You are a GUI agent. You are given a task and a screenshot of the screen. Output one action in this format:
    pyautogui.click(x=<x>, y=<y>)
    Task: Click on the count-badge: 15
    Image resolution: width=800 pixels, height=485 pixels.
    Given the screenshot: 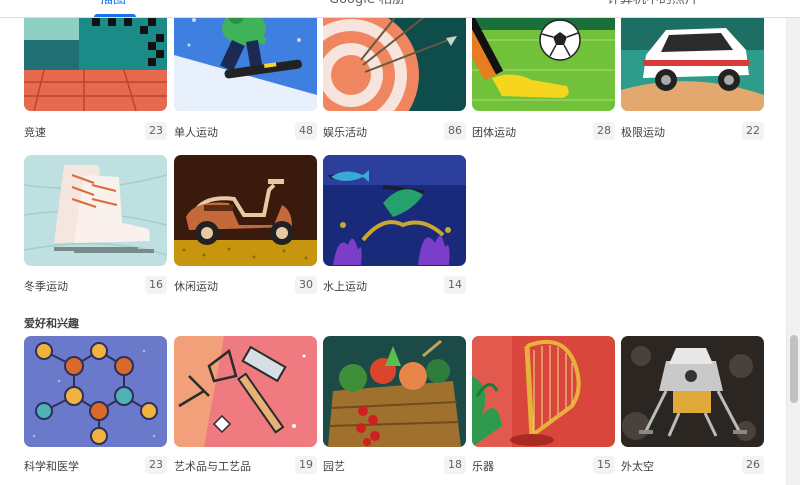 What is the action you would take?
    pyautogui.click(x=604, y=465)
    